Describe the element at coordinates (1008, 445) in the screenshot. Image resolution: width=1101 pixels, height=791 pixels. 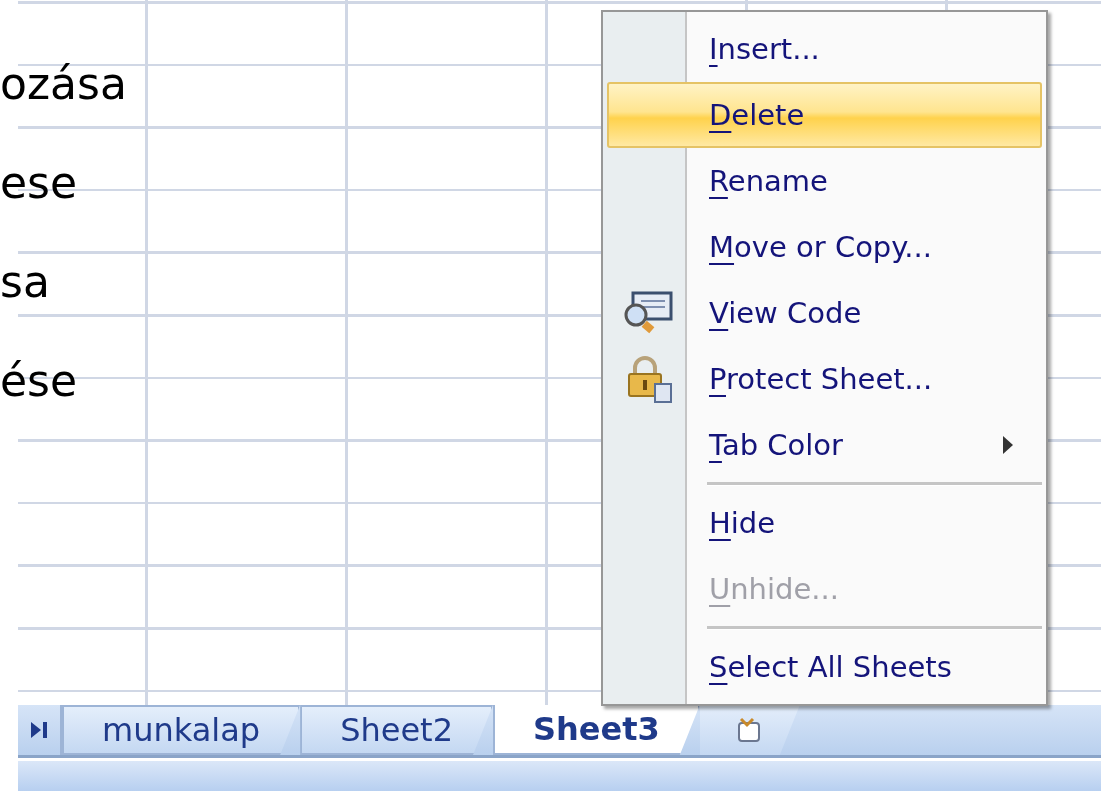
I see `submenu-arrow-icon` at that location.